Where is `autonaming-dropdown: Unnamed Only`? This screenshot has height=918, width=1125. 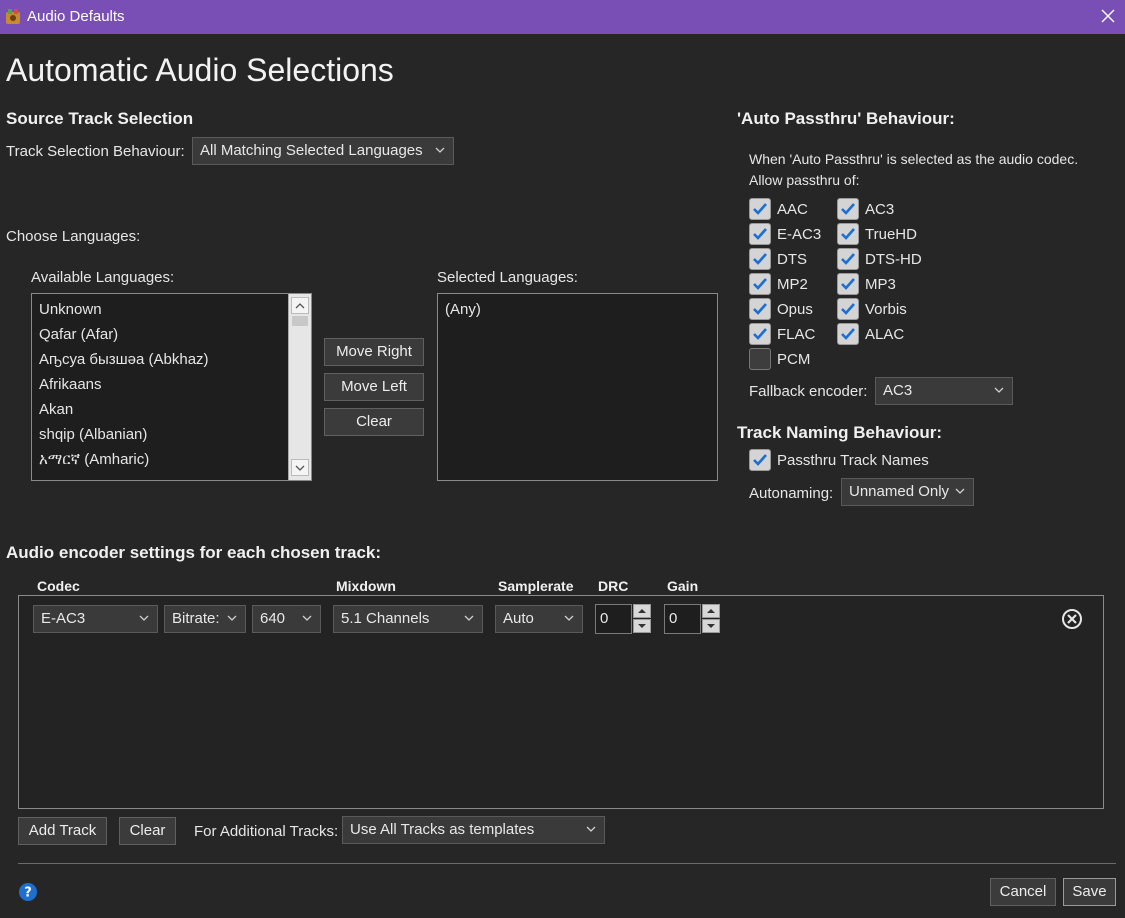 autonaming-dropdown: Unnamed Only is located at coordinates (907, 492).